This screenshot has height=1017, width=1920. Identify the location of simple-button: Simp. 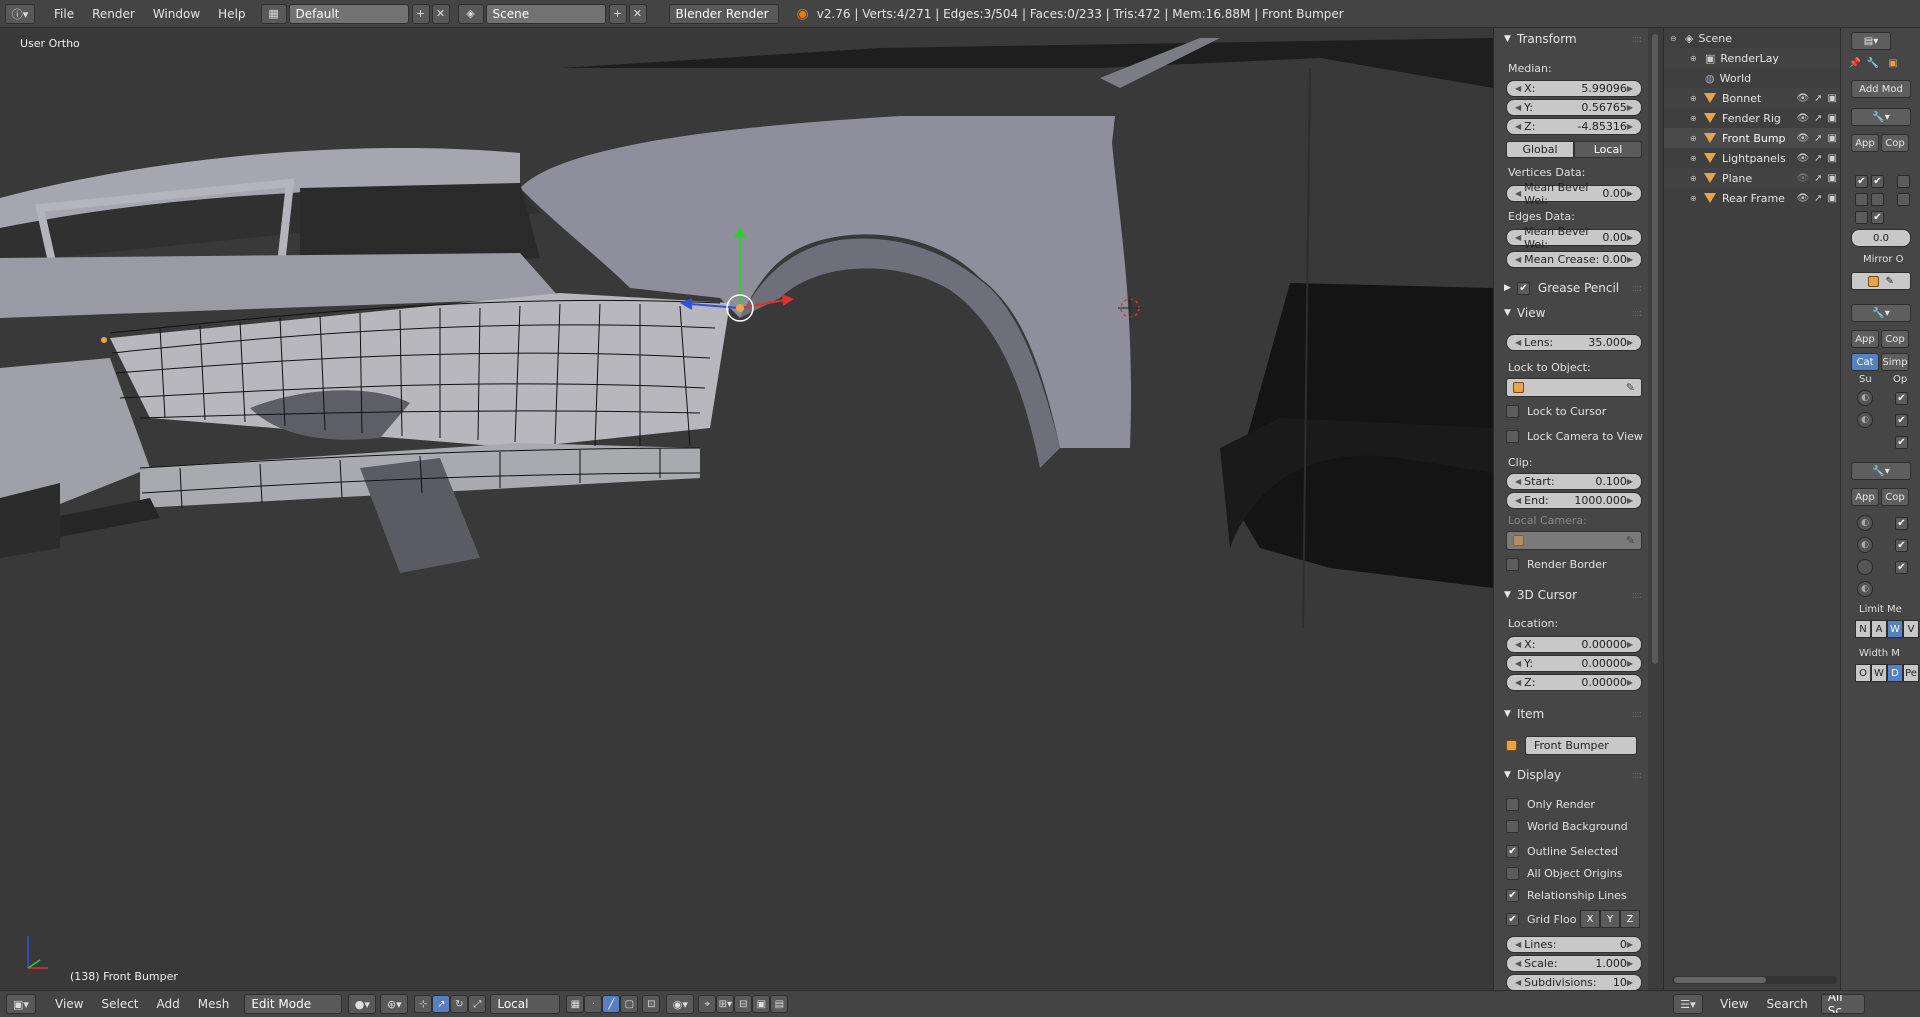
(1895, 362).